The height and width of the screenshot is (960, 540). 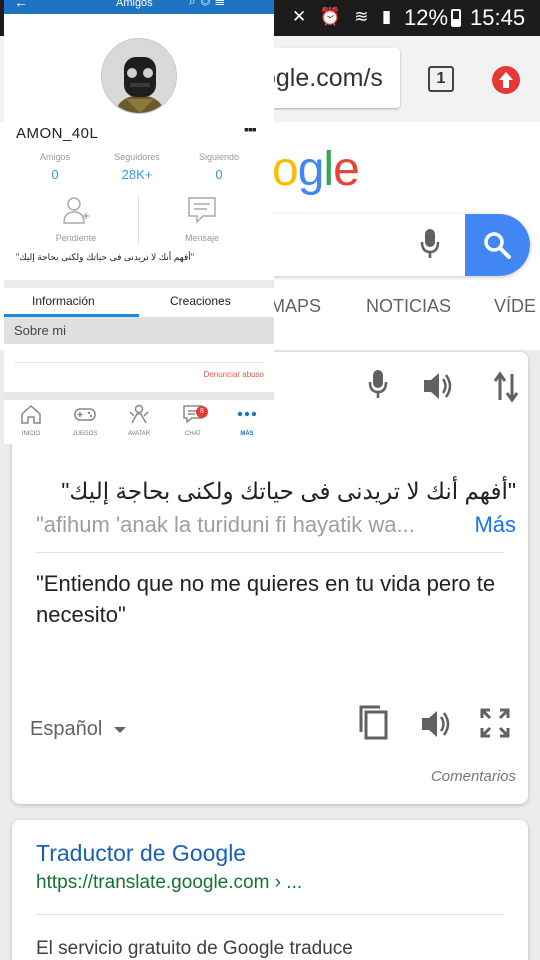 I want to click on search-icon, so click(x=497, y=245).